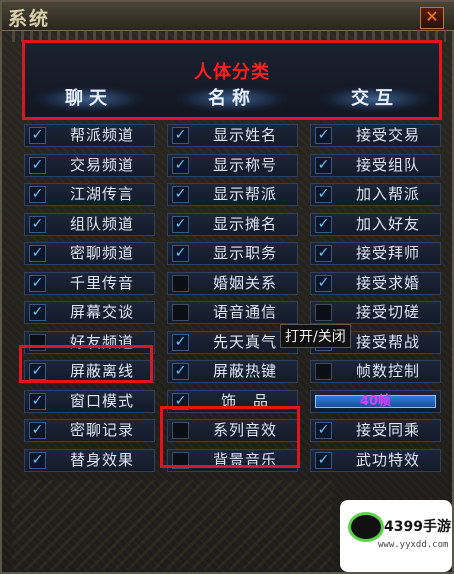 Image resolution: width=454 pixels, height=574 pixels. What do you see at coordinates (387, 135) in the screenshot?
I see `option-label: 接受交易` at bounding box center [387, 135].